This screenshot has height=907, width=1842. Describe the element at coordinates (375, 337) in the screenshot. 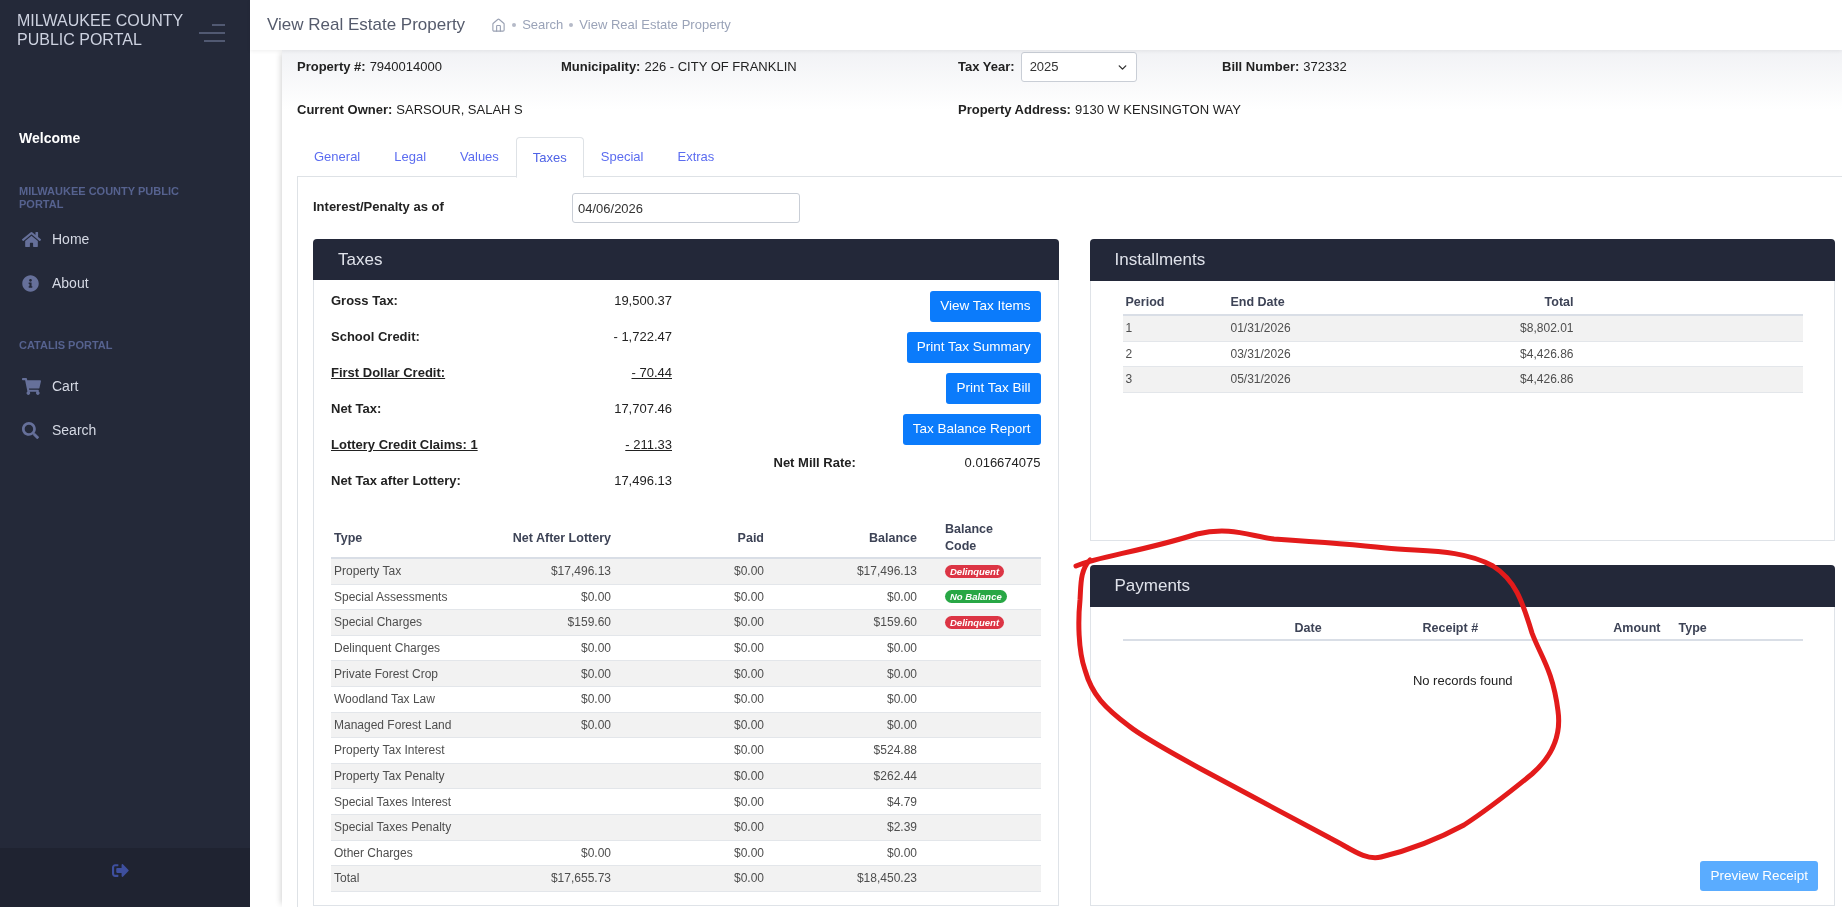

I see `summary-label: School Credit:` at that location.